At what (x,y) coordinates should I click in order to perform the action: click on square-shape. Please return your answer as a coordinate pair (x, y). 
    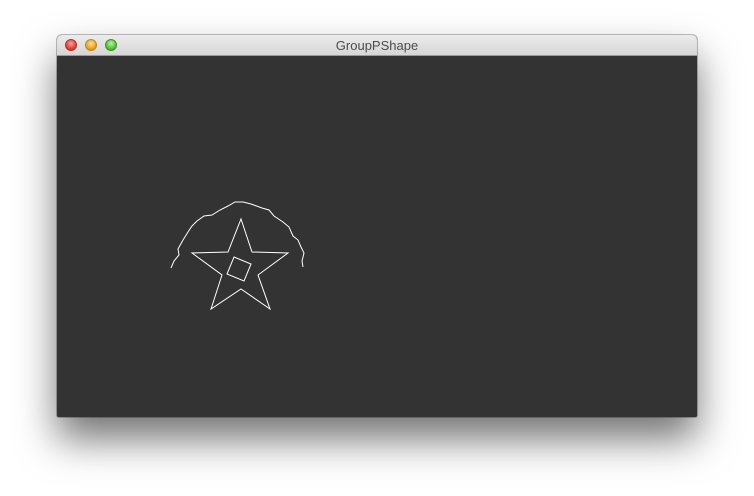
    Looking at the image, I should click on (239, 269).